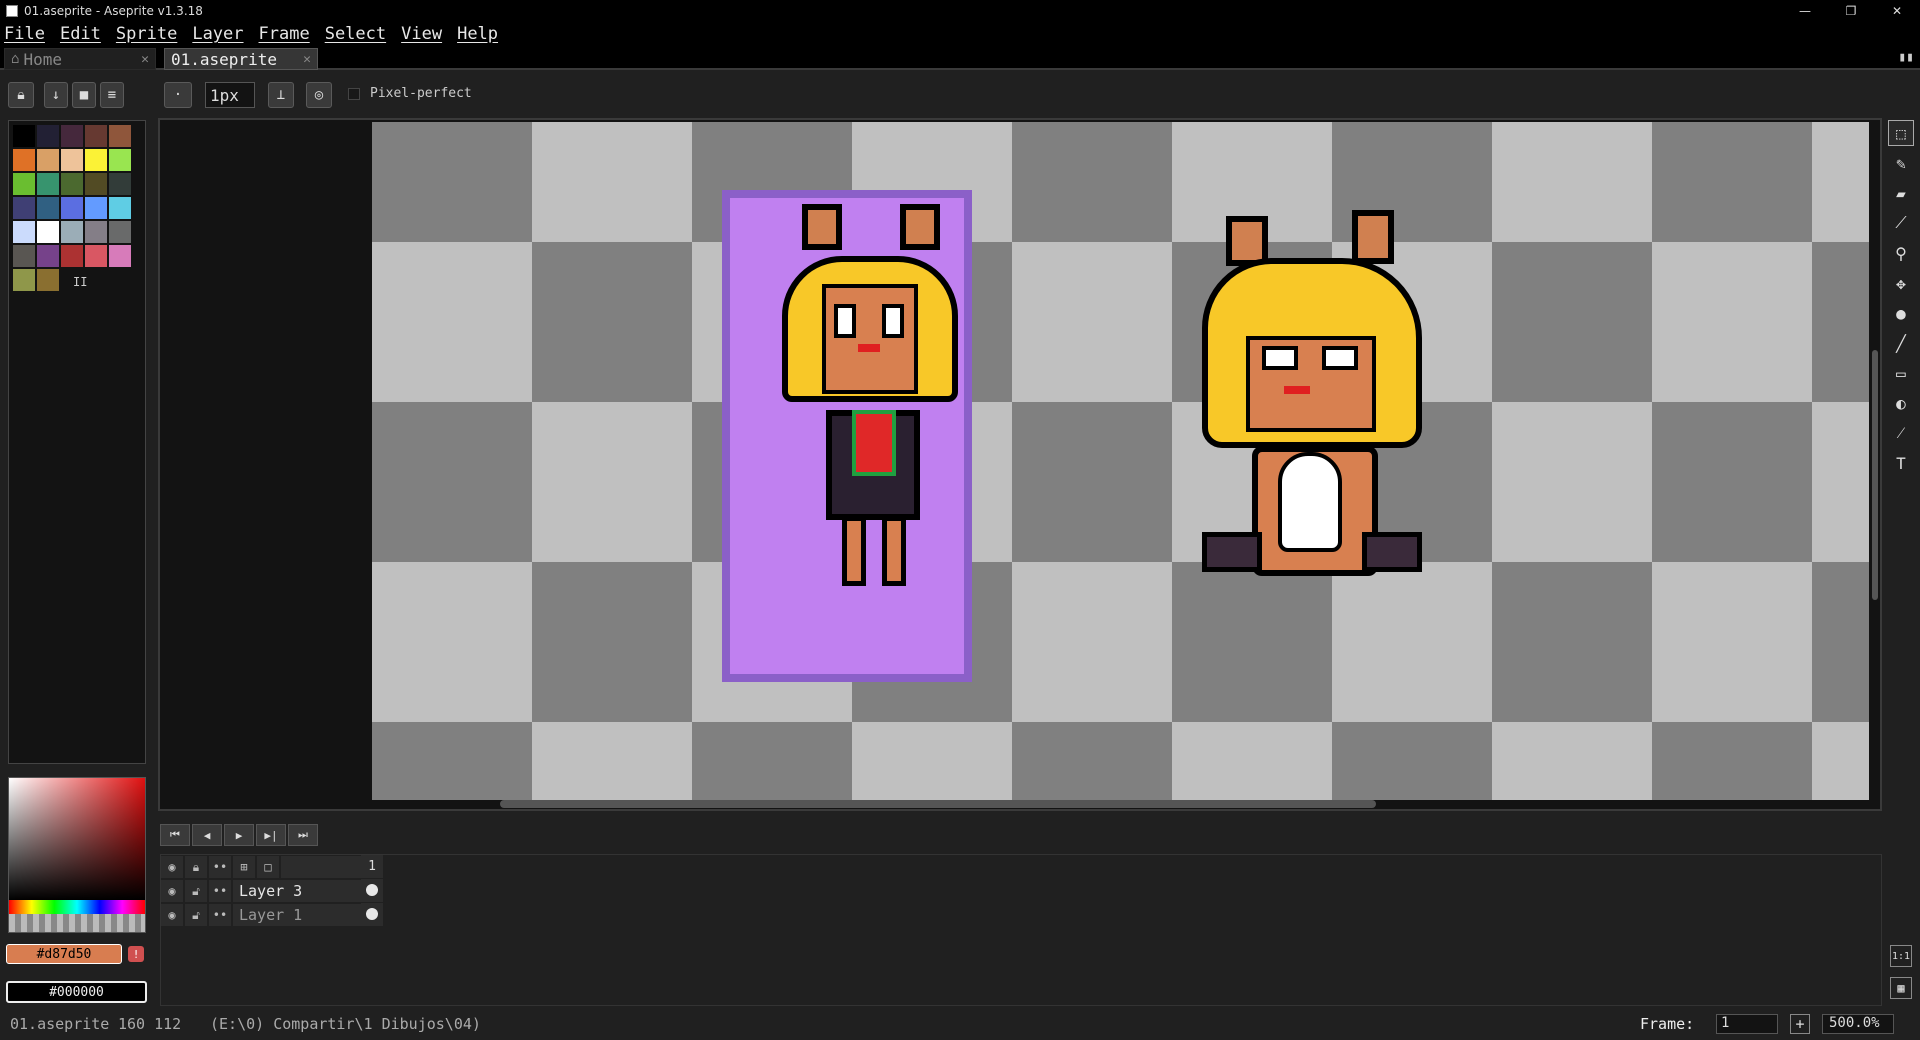 This screenshot has width=1920, height=1040. What do you see at coordinates (239, 835) in the screenshot?
I see `play-button: ▶` at bounding box center [239, 835].